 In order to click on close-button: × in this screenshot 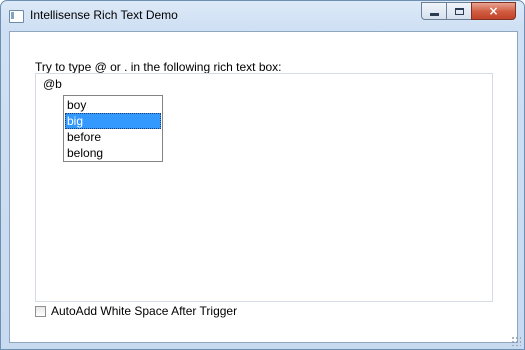, I will do `click(493, 11)`.